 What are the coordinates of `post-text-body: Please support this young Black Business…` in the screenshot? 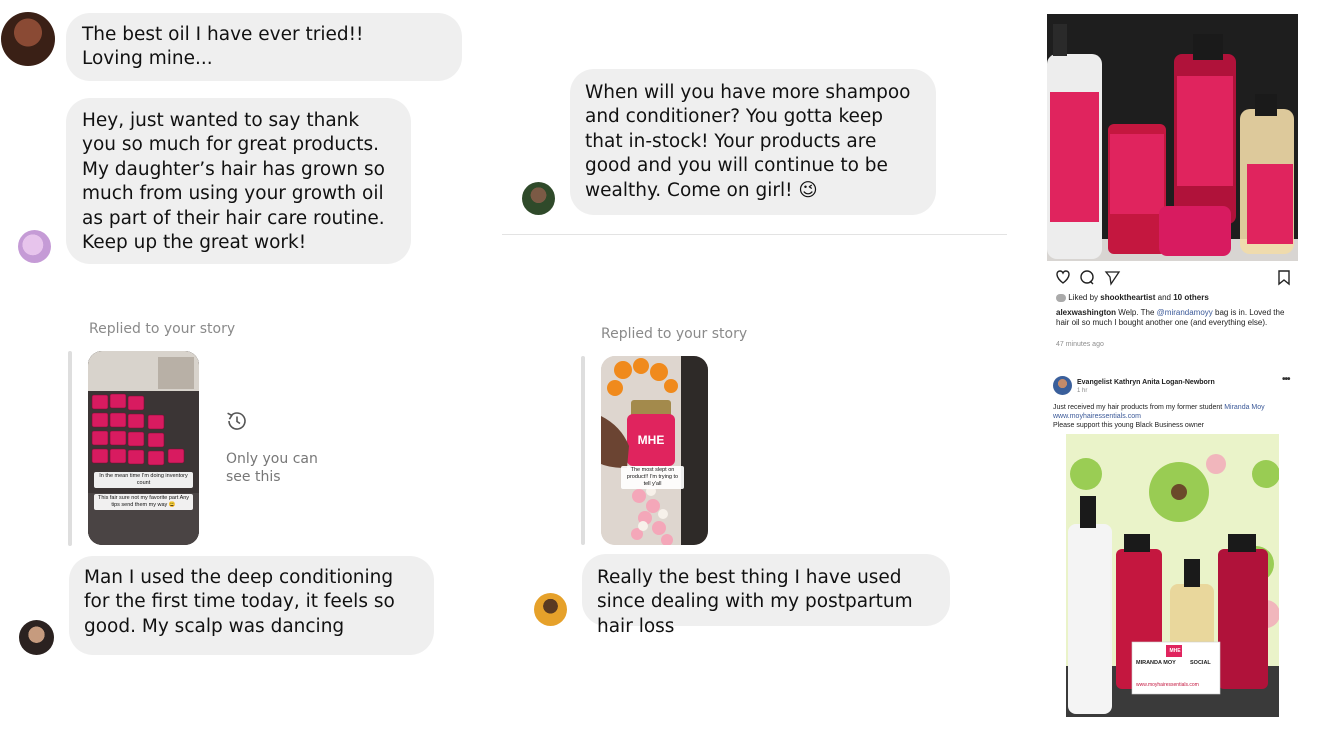 It's located at (1128, 425).